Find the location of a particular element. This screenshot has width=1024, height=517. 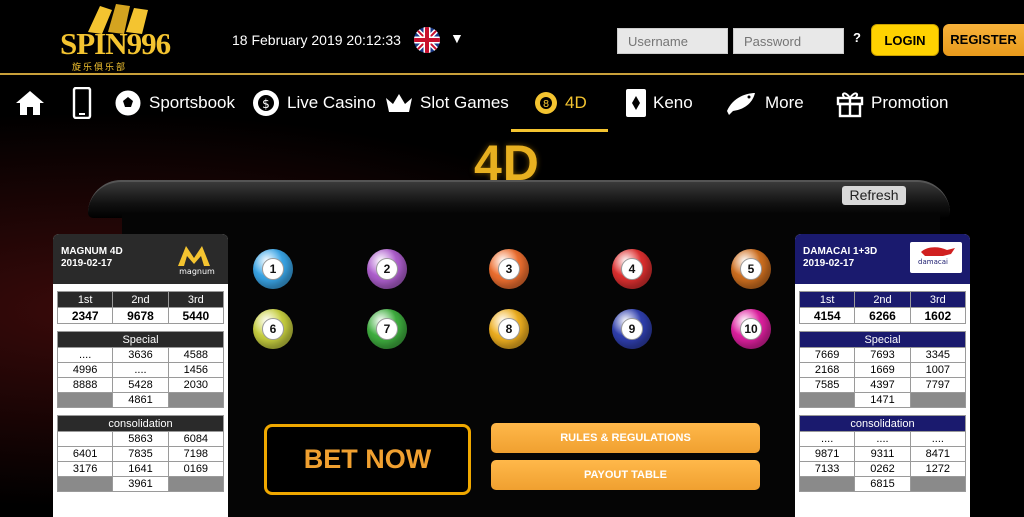

prize-cell: 8471 is located at coordinates (938, 454).